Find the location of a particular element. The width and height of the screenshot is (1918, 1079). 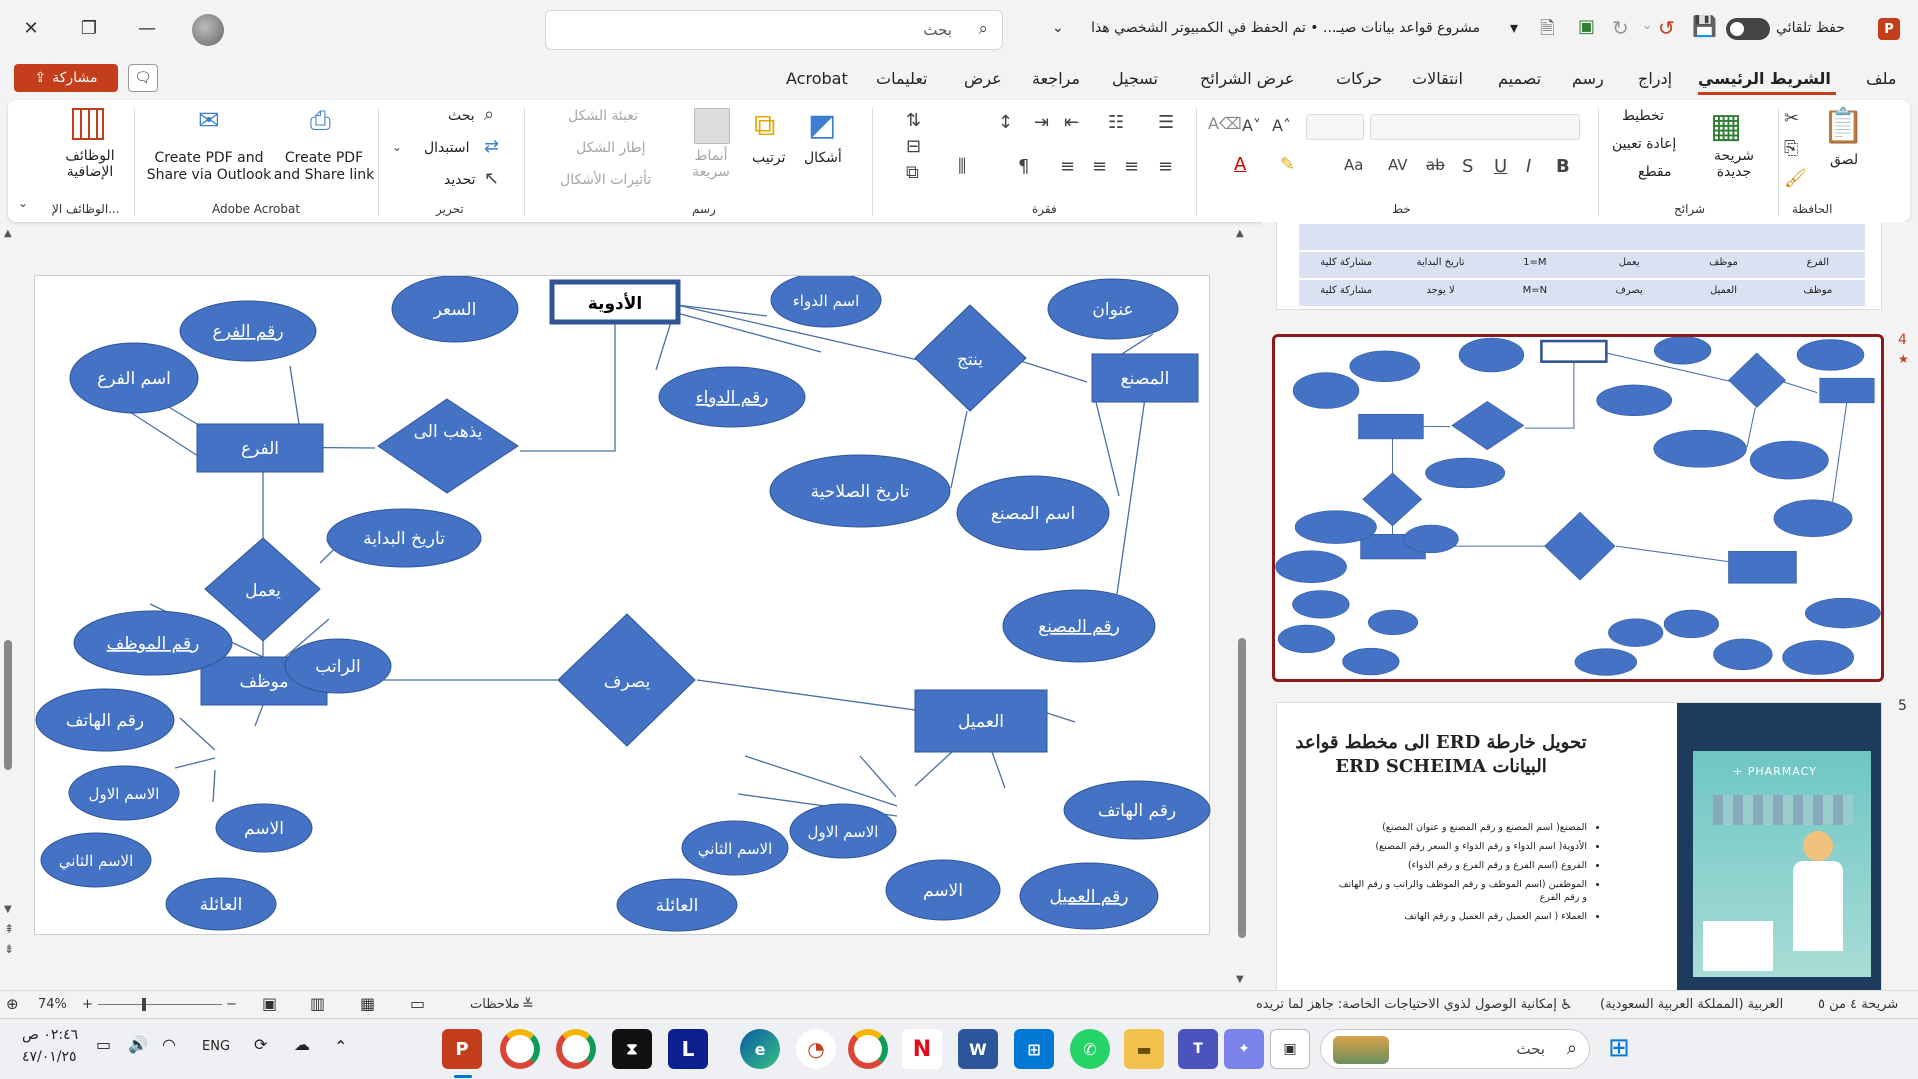

new-slide-icon: ▦ is located at coordinates (1726, 126).